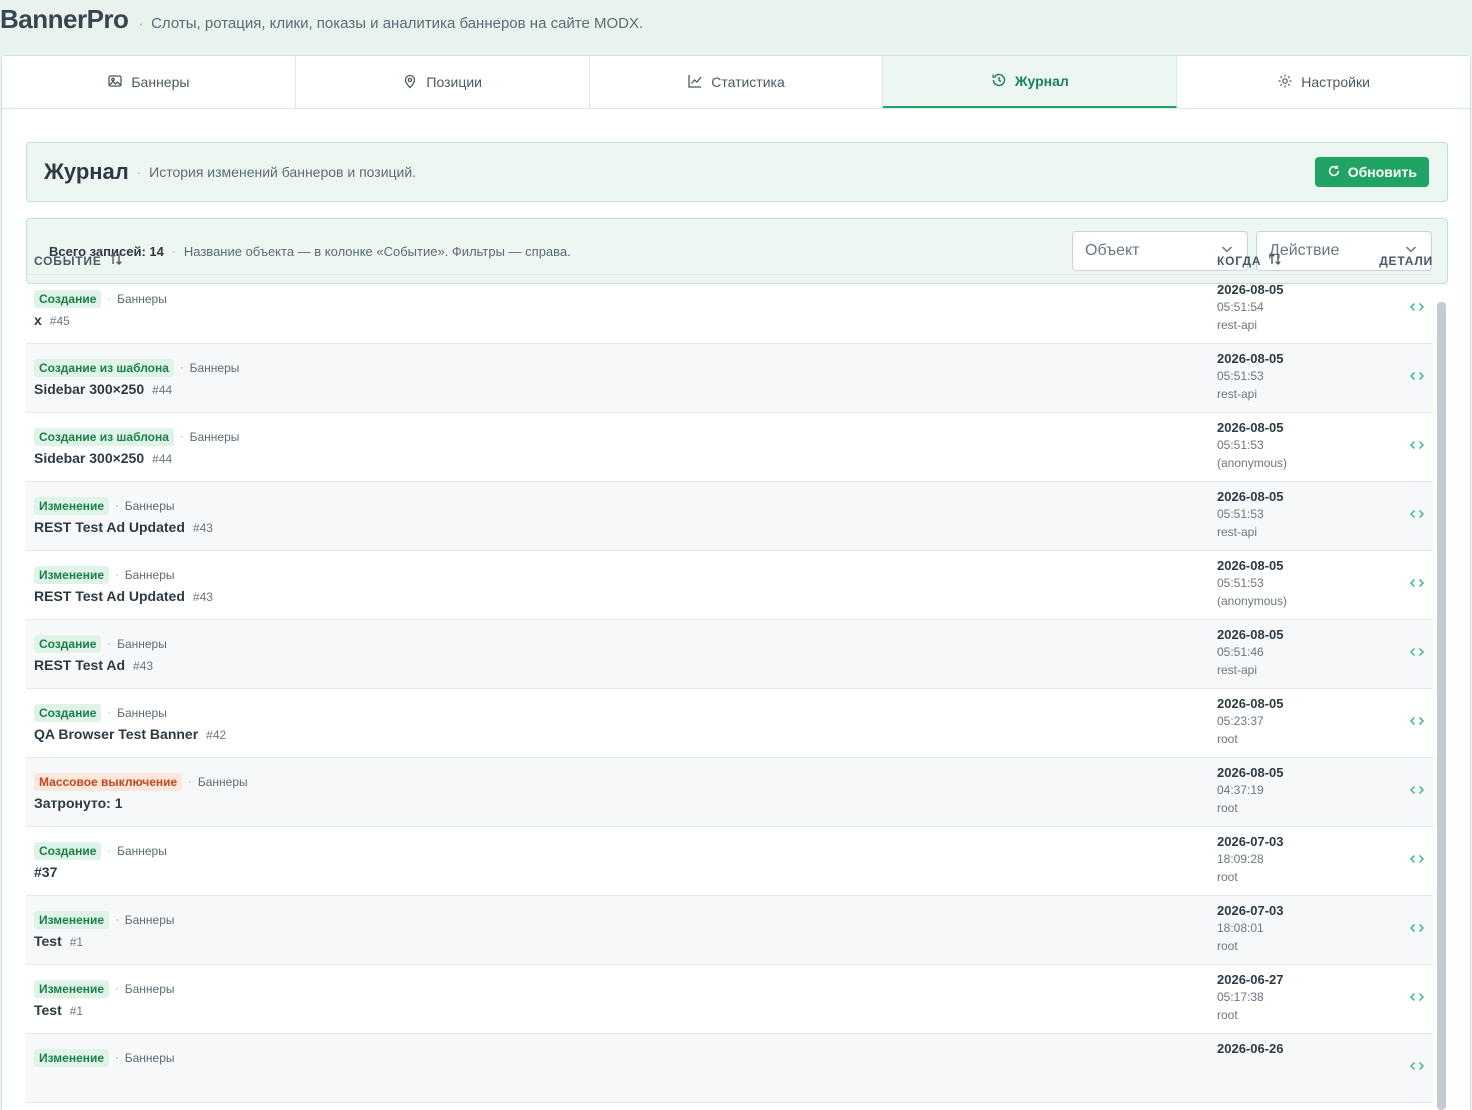 The image size is (1472, 1110). Describe the element at coordinates (116, 734) in the screenshot. I see `object-name: QA Browser Test Banner` at that location.